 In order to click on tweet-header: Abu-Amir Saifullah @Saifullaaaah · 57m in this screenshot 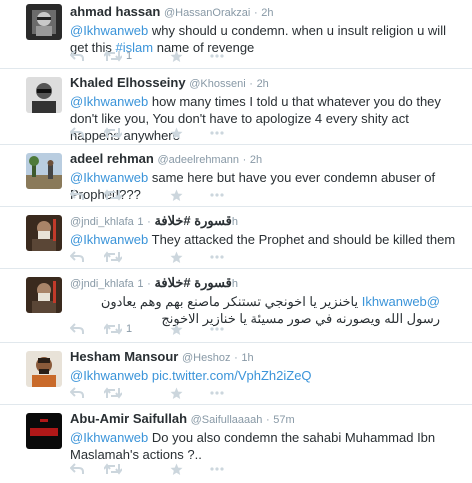, I will do `click(265, 419)`.